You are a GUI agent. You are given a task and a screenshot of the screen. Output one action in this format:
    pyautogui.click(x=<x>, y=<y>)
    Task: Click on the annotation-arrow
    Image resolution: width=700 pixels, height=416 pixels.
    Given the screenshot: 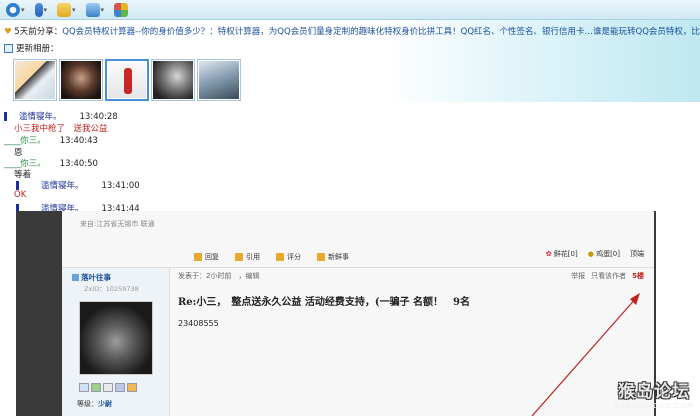 What is the action you would take?
    pyautogui.click(x=585, y=354)
    